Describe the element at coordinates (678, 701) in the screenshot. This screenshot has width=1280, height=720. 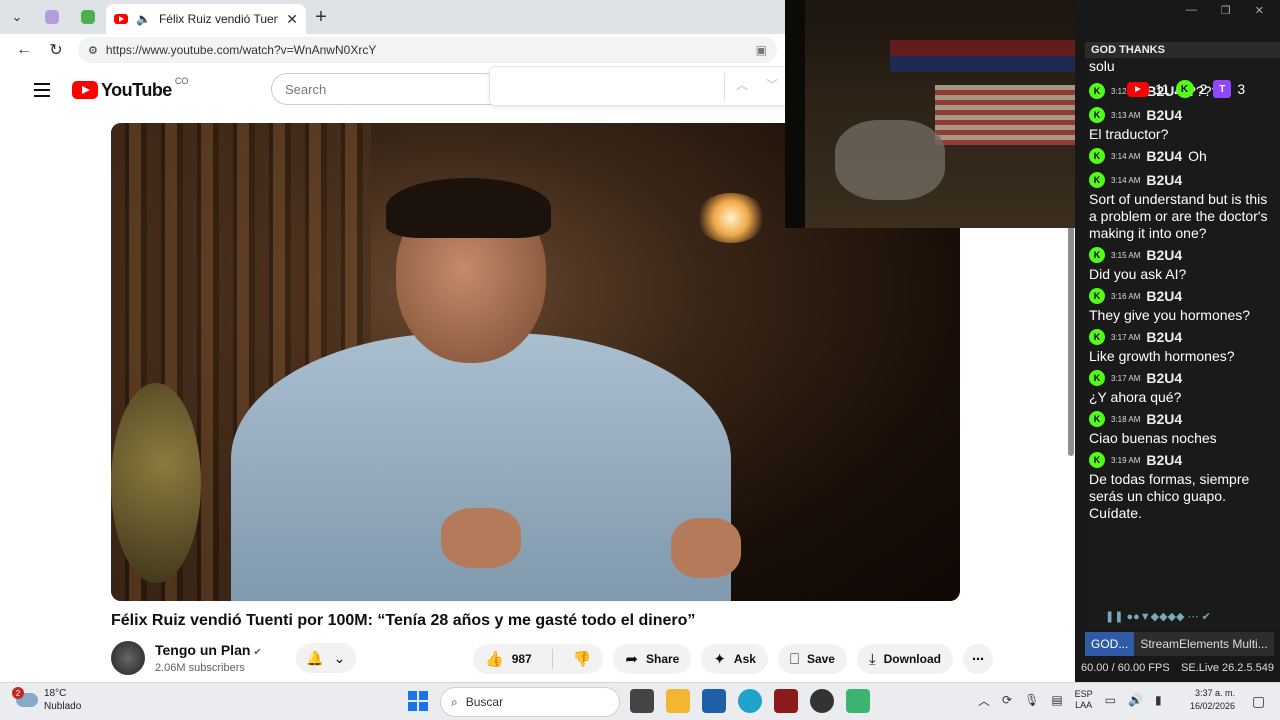
I see `file-explorer-icon` at that location.